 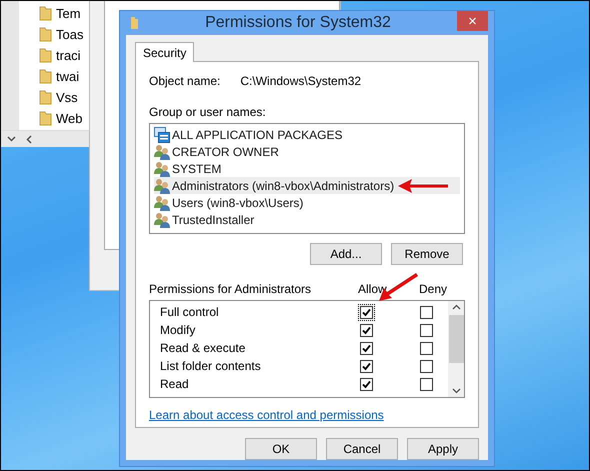 I want to click on application-packages-icon, so click(x=162, y=134).